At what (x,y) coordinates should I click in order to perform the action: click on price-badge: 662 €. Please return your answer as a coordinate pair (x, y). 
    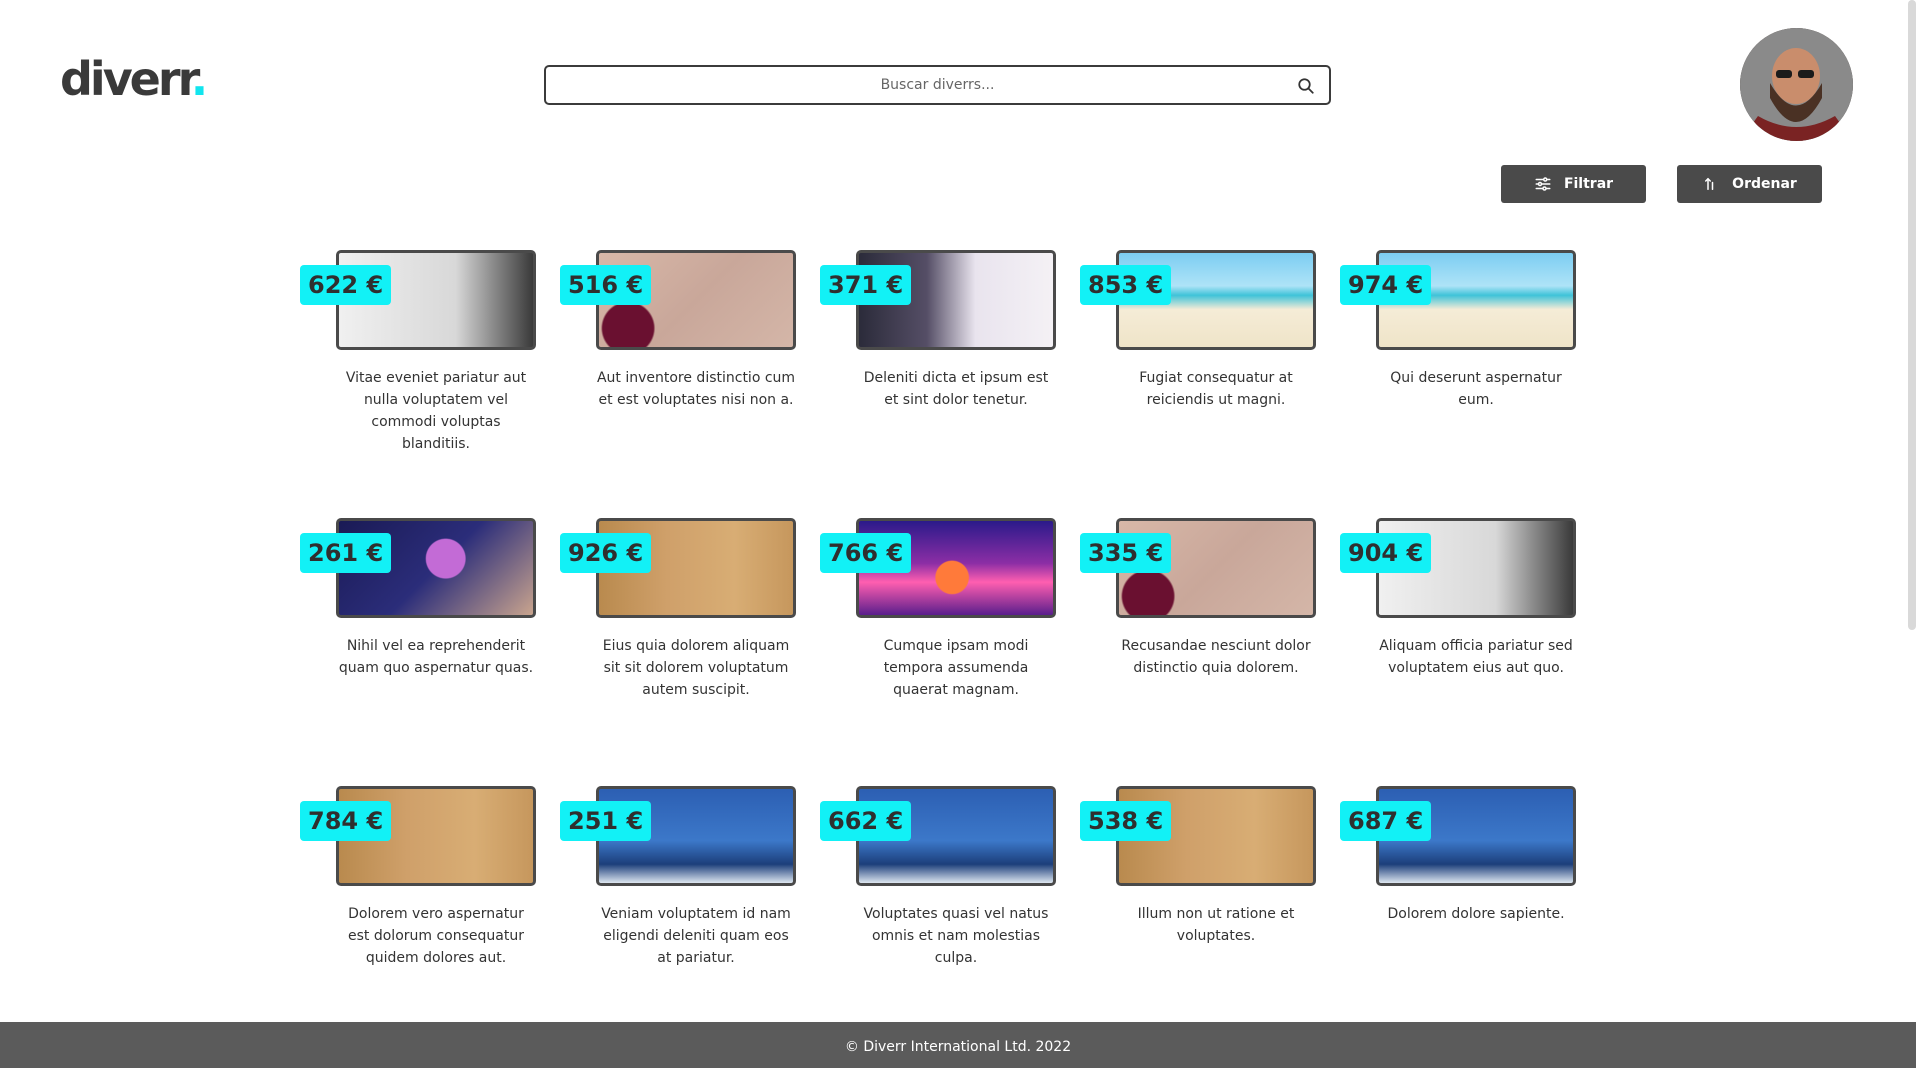
    Looking at the image, I should click on (866, 821).